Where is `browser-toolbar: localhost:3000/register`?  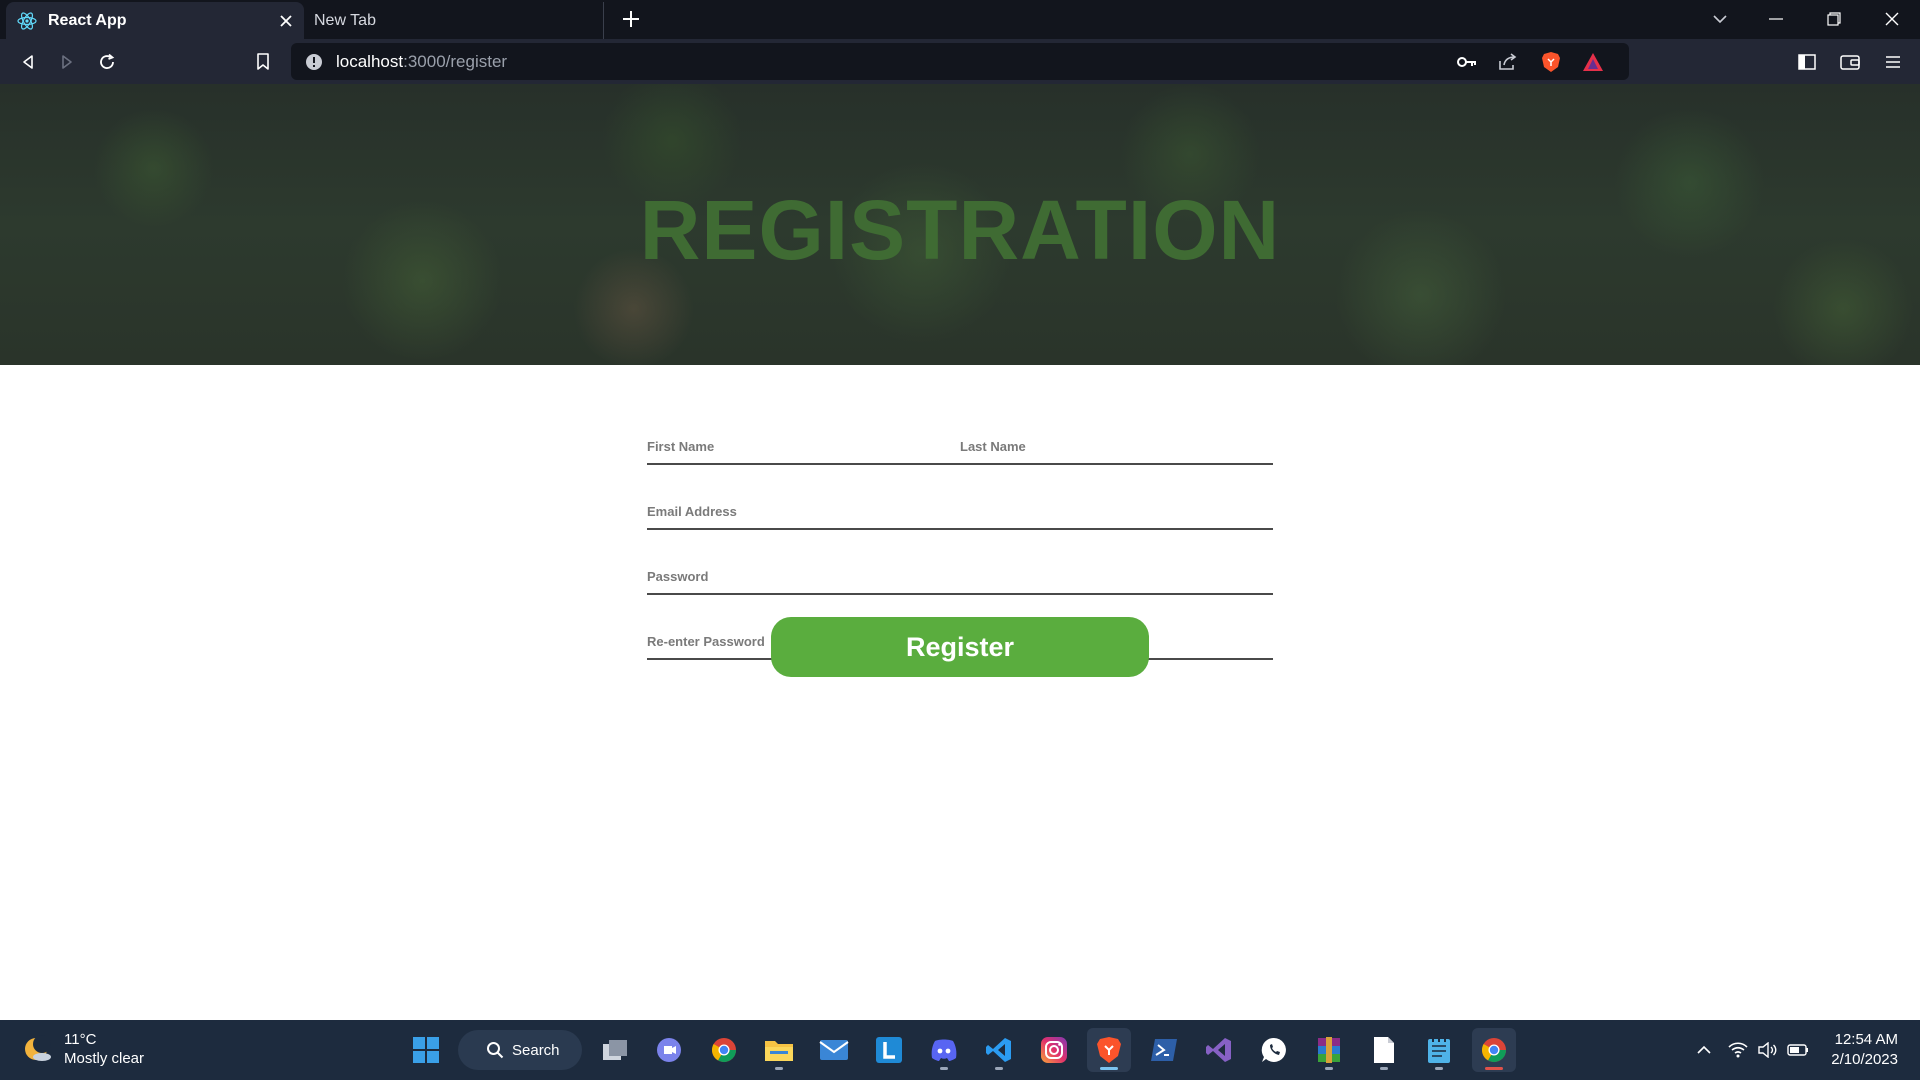 browser-toolbar: localhost:3000/register is located at coordinates (960, 61).